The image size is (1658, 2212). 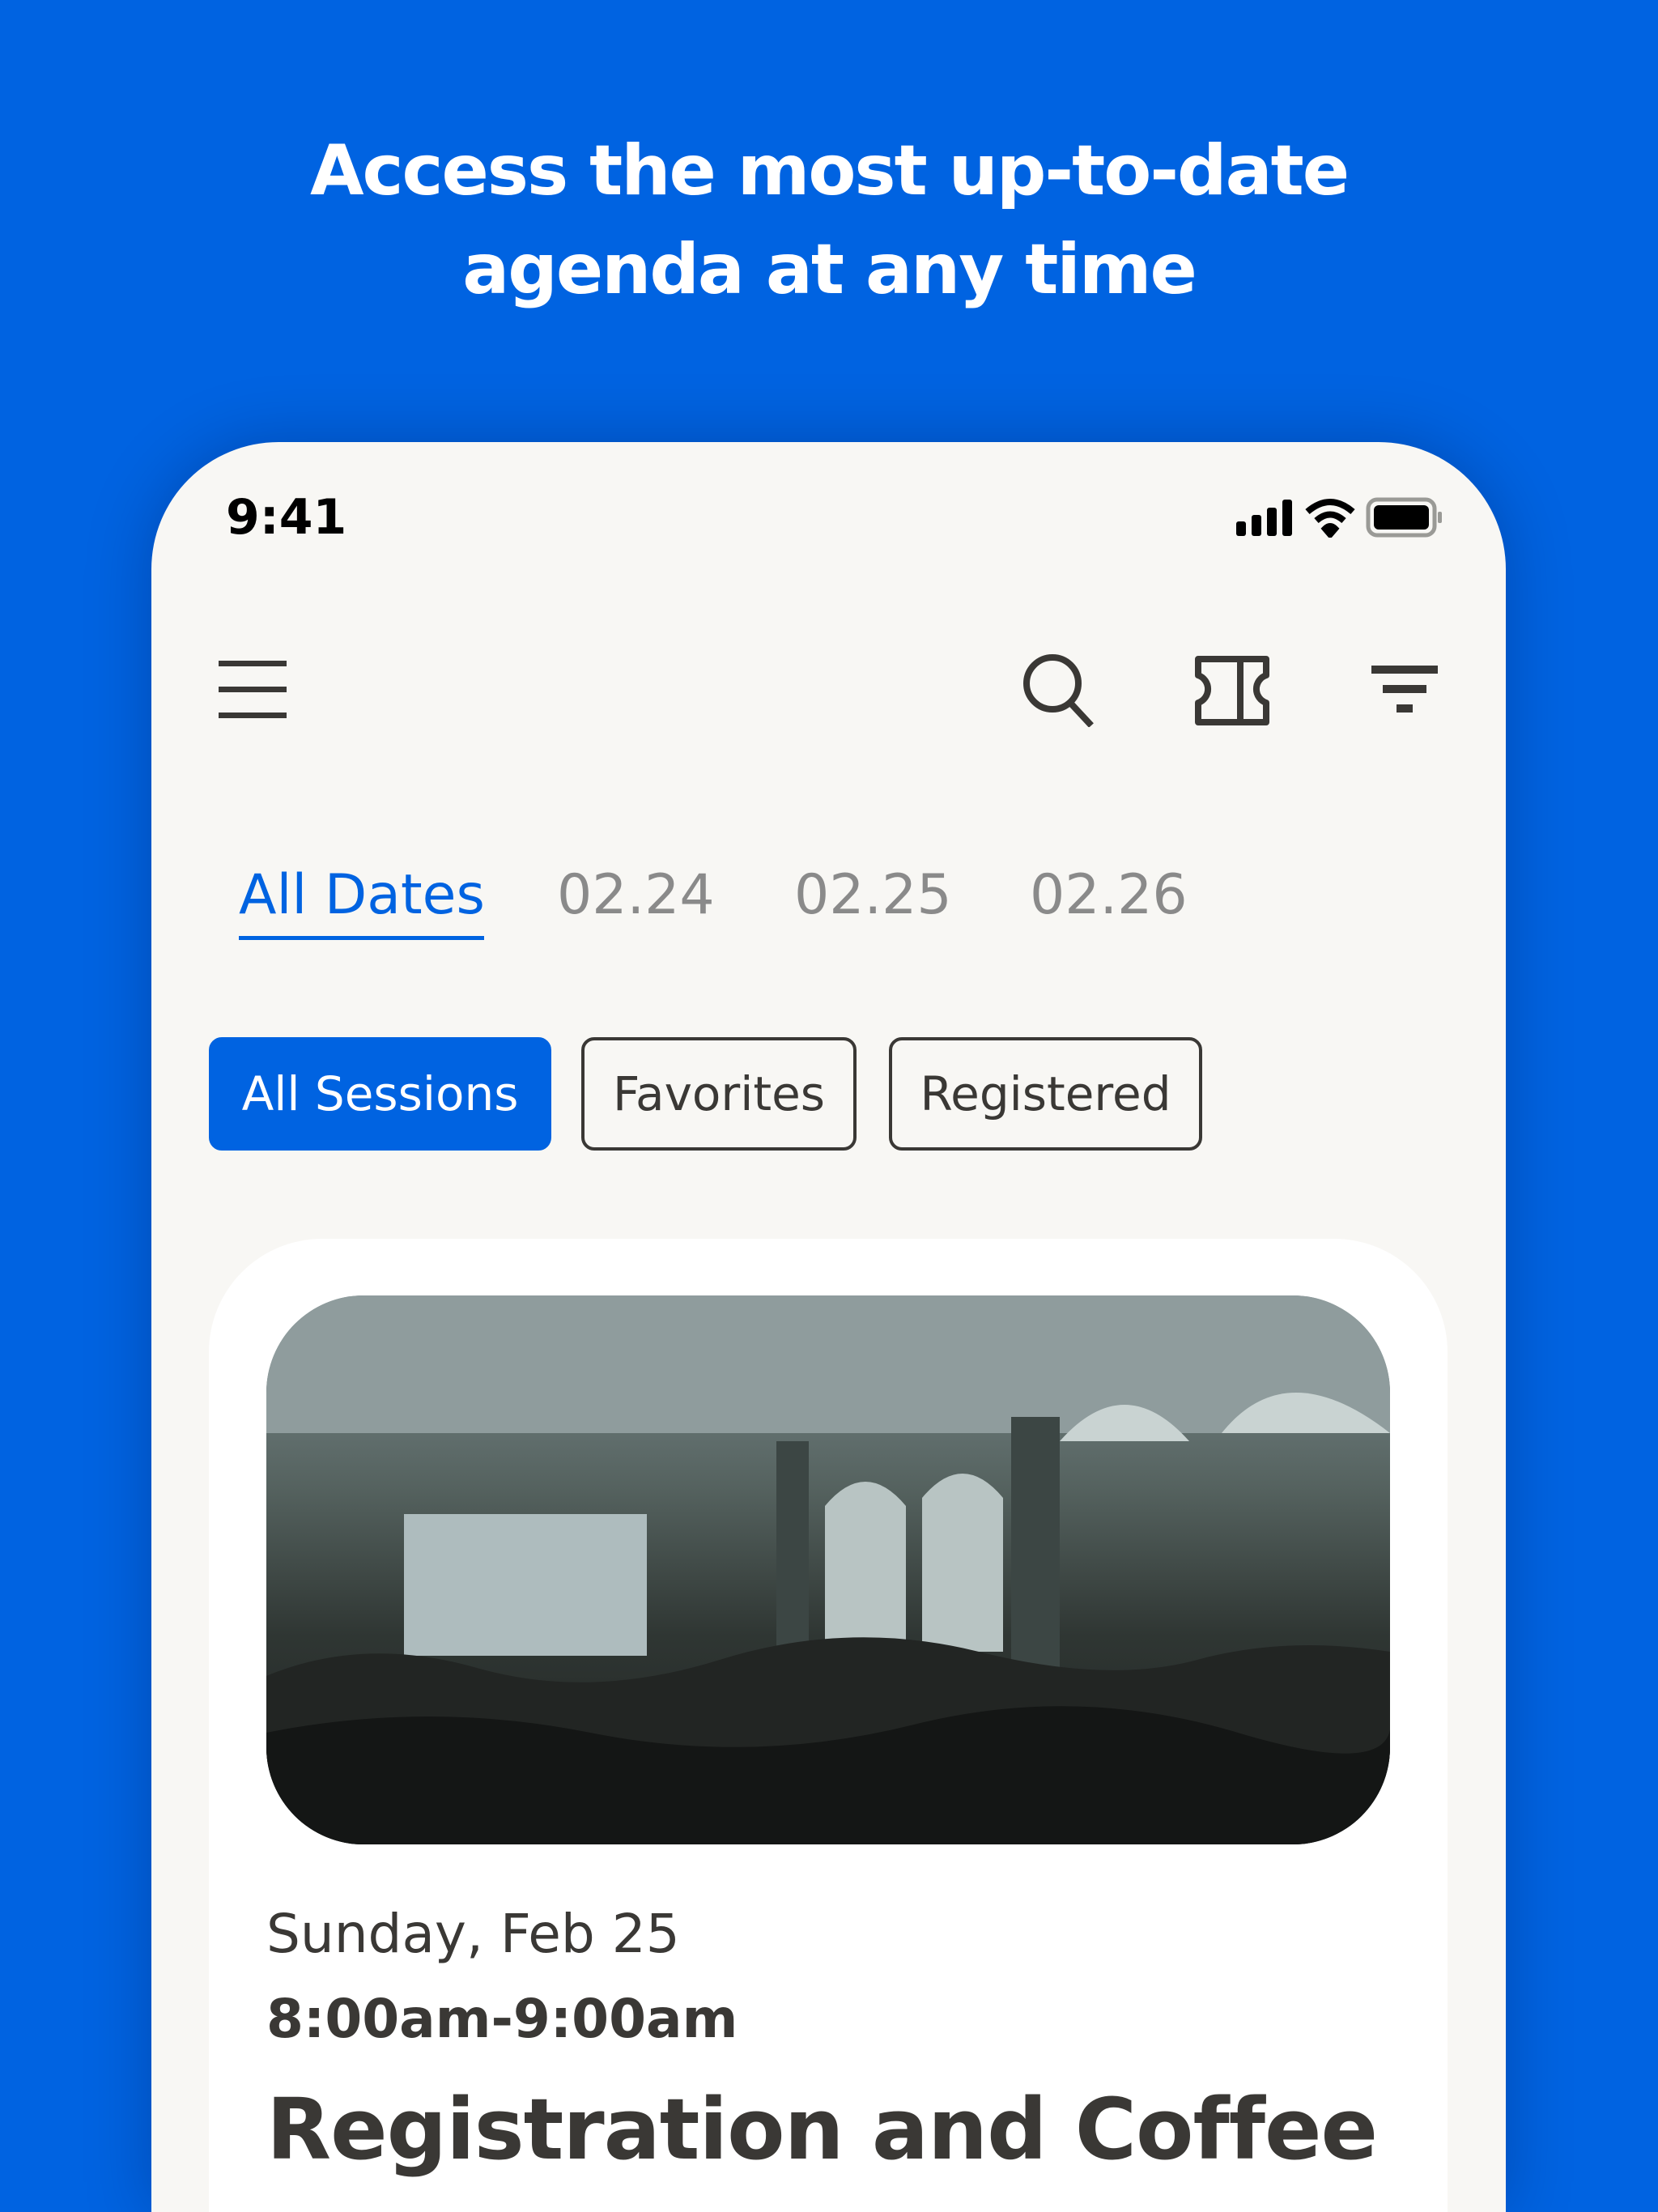 I want to click on filter-icon, so click(x=1405, y=690).